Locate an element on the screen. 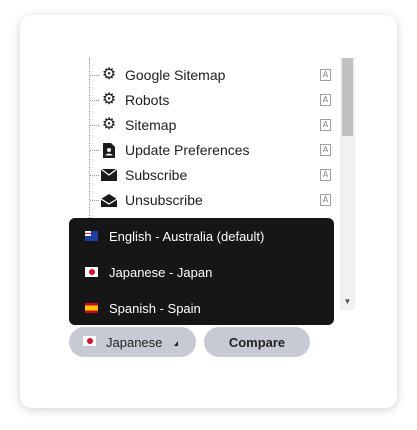  document-person-icon is located at coordinates (109, 150).